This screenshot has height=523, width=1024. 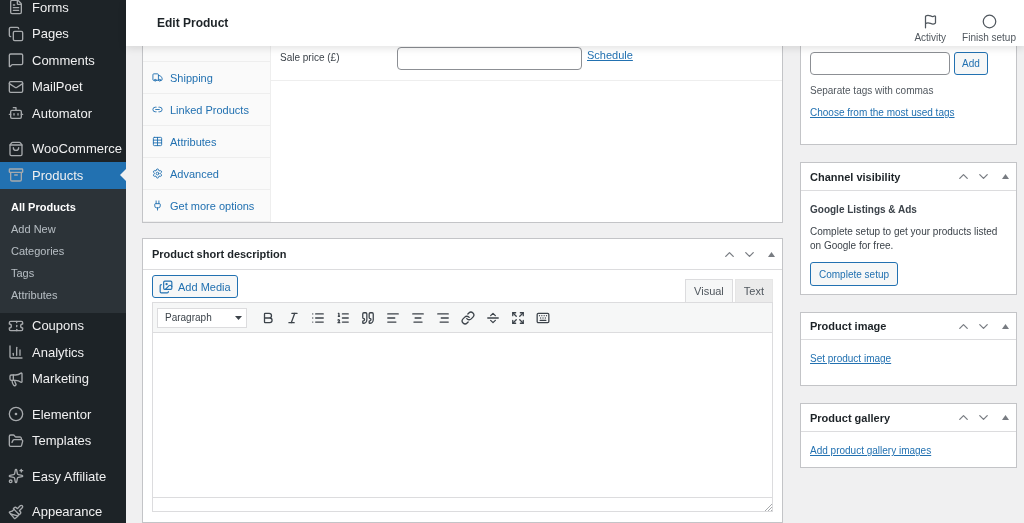 What do you see at coordinates (871, 450) in the screenshot?
I see `add-gallery-link: Add product gallery images` at bounding box center [871, 450].